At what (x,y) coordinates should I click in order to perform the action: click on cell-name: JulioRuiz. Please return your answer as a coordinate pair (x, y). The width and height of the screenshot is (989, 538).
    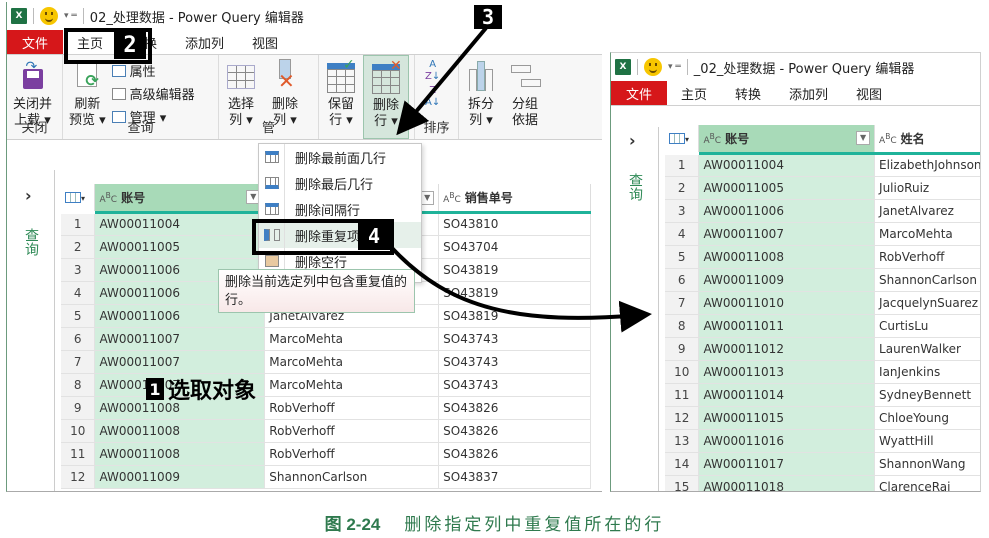
    Looking at the image, I should click on (927, 188).